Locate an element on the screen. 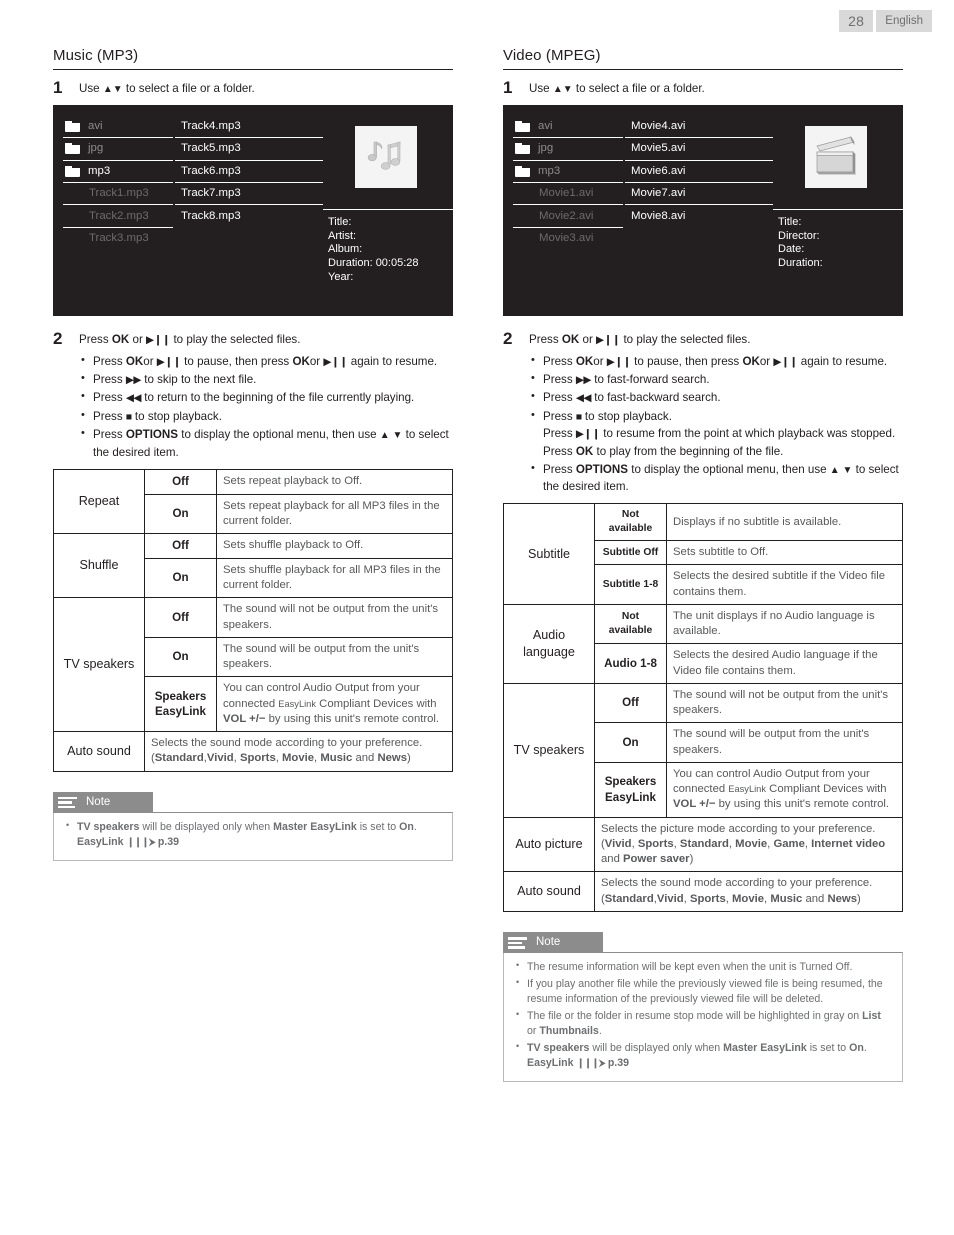 The image size is (954, 1235). folder-pane: avi jpg mp3 Movie1.avi Movie2.avi Movie3.avi is located at coordinates (568, 183).